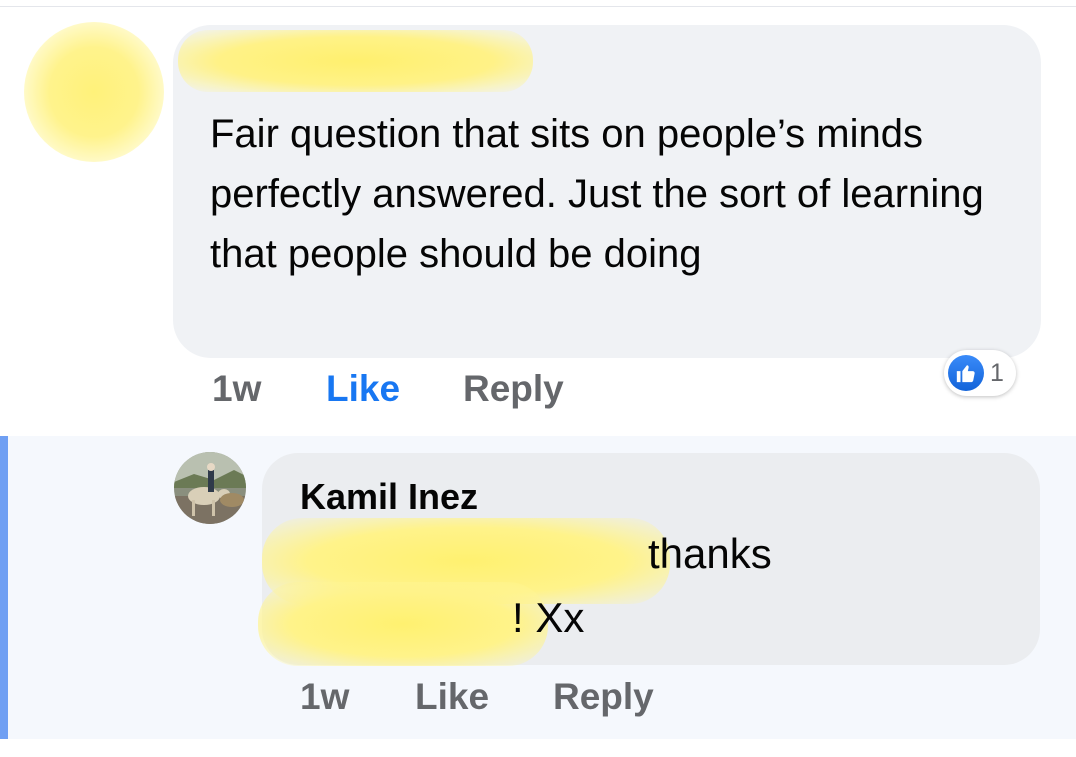  What do you see at coordinates (363, 389) in the screenshot?
I see `comment-like-button: Like` at bounding box center [363, 389].